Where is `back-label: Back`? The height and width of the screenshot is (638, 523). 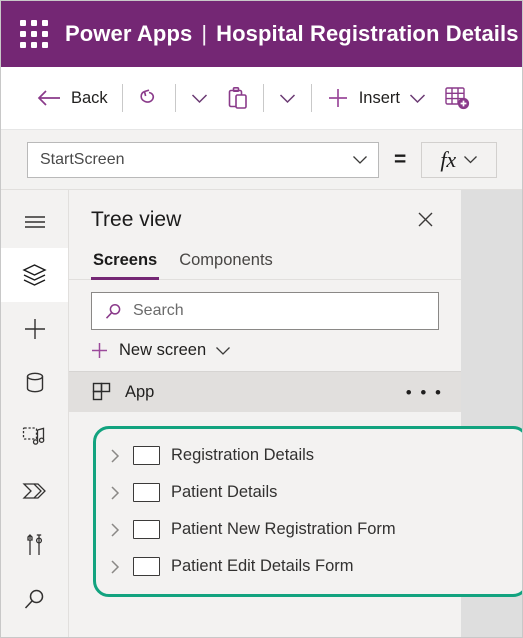 back-label: Back is located at coordinates (89, 97).